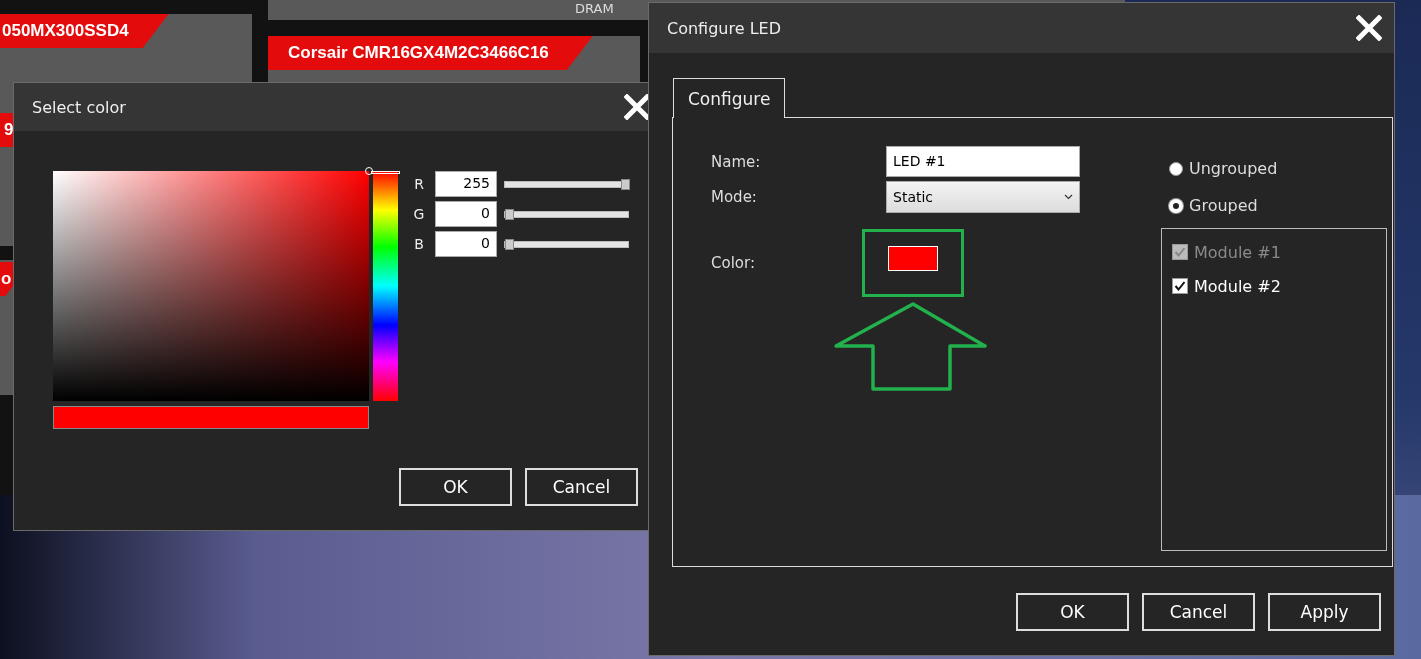 The image size is (1421, 659). Describe the element at coordinates (729, 98) in the screenshot. I see `tab: Configure` at that location.